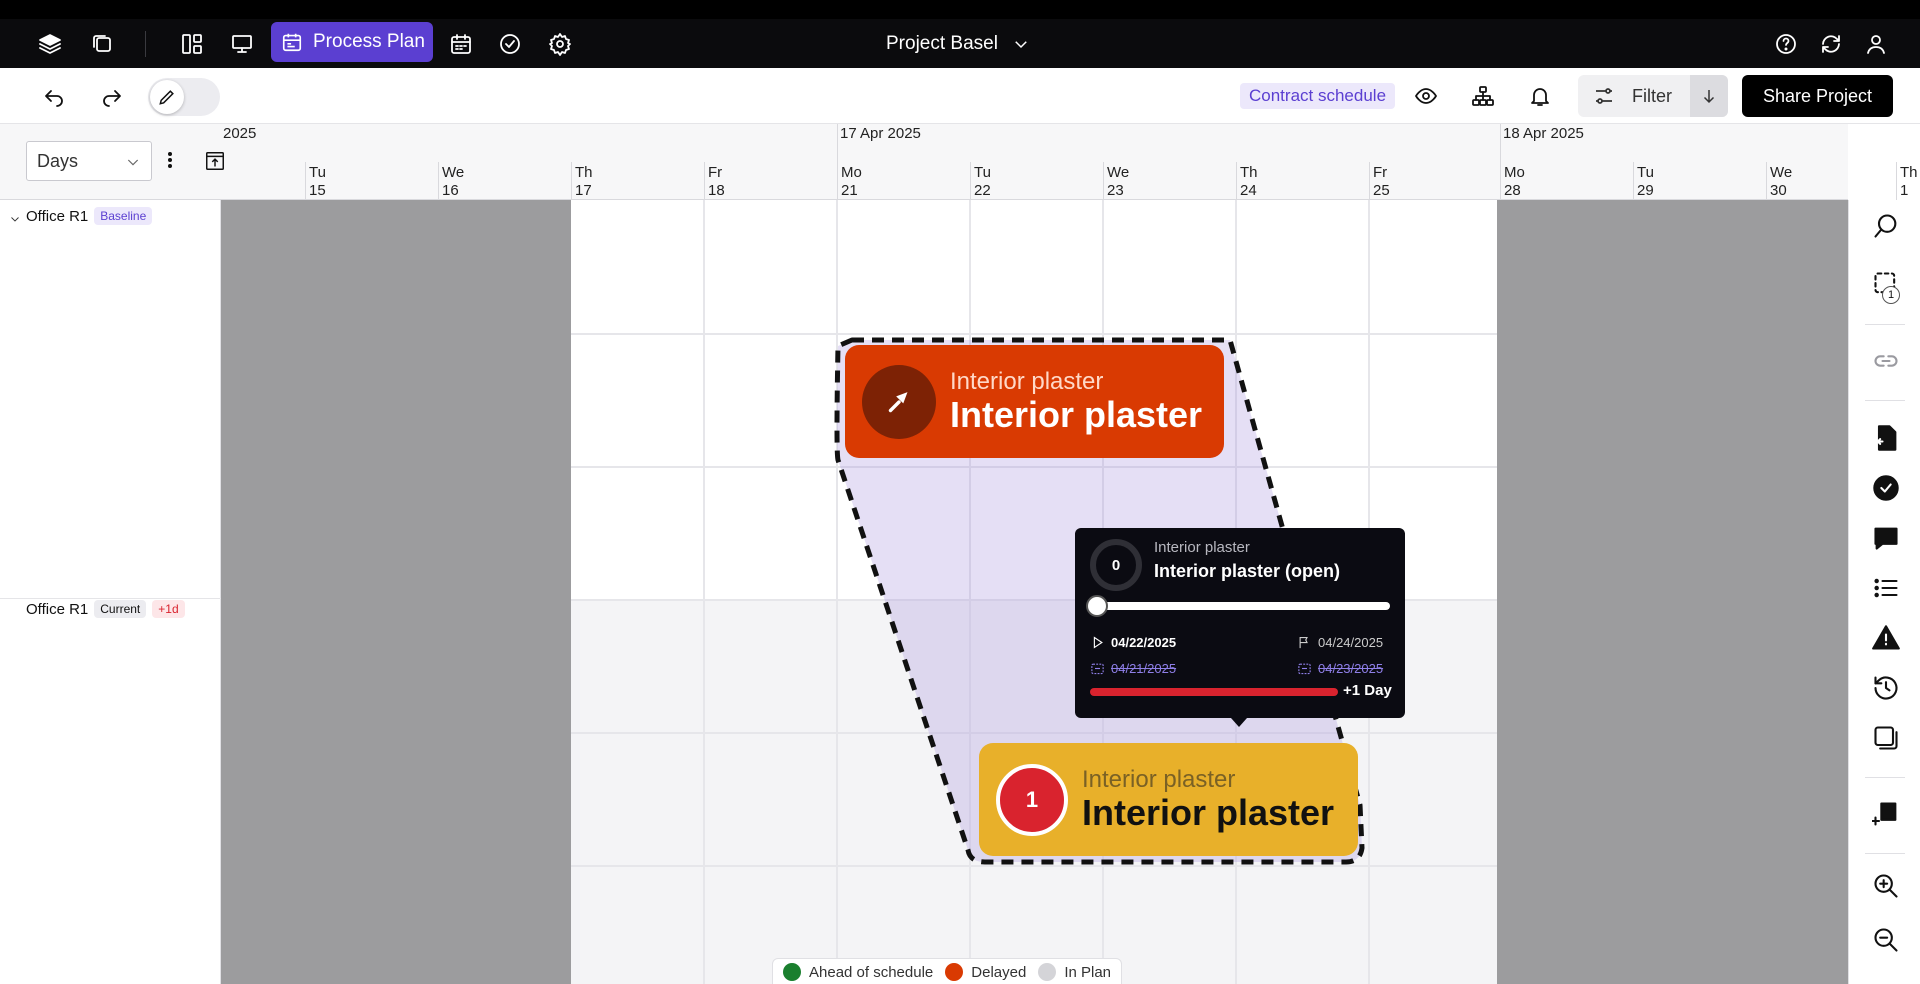 The width and height of the screenshot is (1920, 984). Describe the element at coordinates (242, 44) in the screenshot. I see `presentation-icon` at that location.